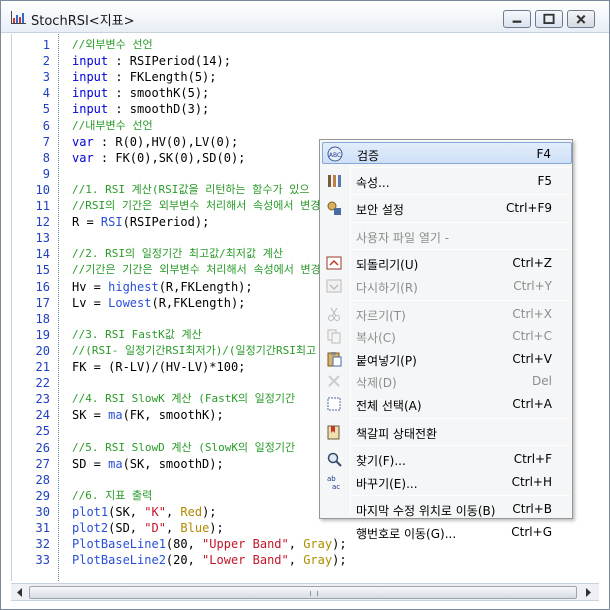 This screenshot has width=610, height=610. I want to click on menu-item-select-all: 전체 선택(A) Ctrl+A, so click(447, 404).